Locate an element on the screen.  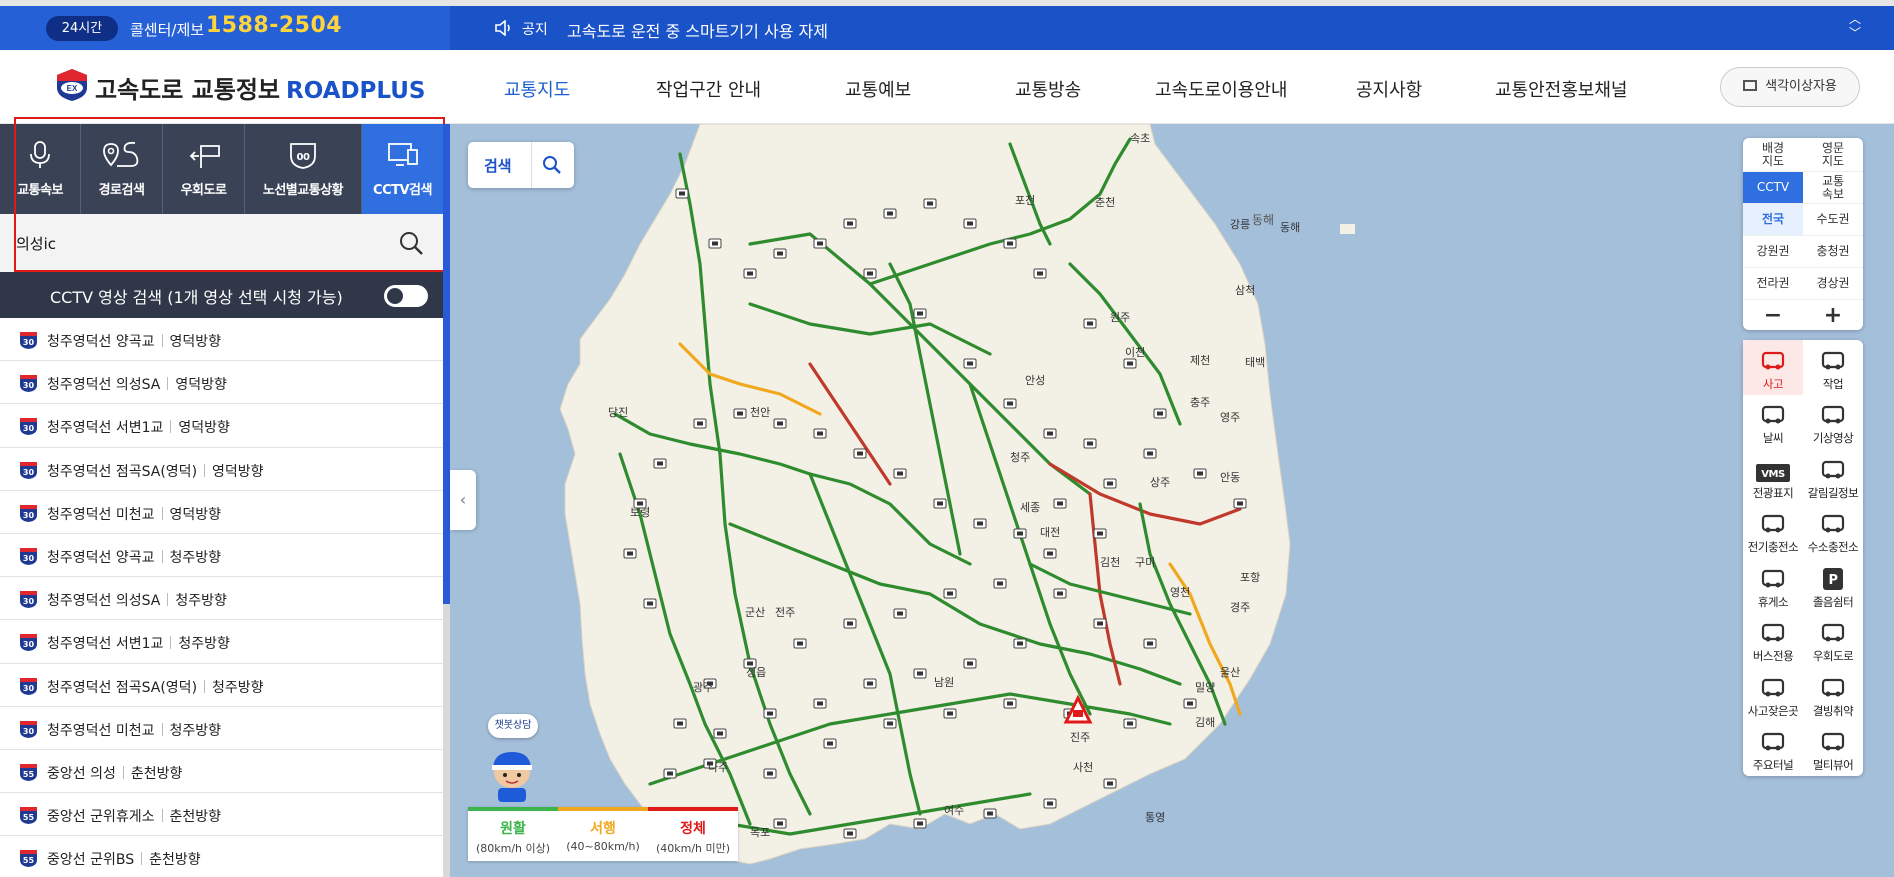
tab-route-search: 경로검색 is located at coordinates (122, 169).